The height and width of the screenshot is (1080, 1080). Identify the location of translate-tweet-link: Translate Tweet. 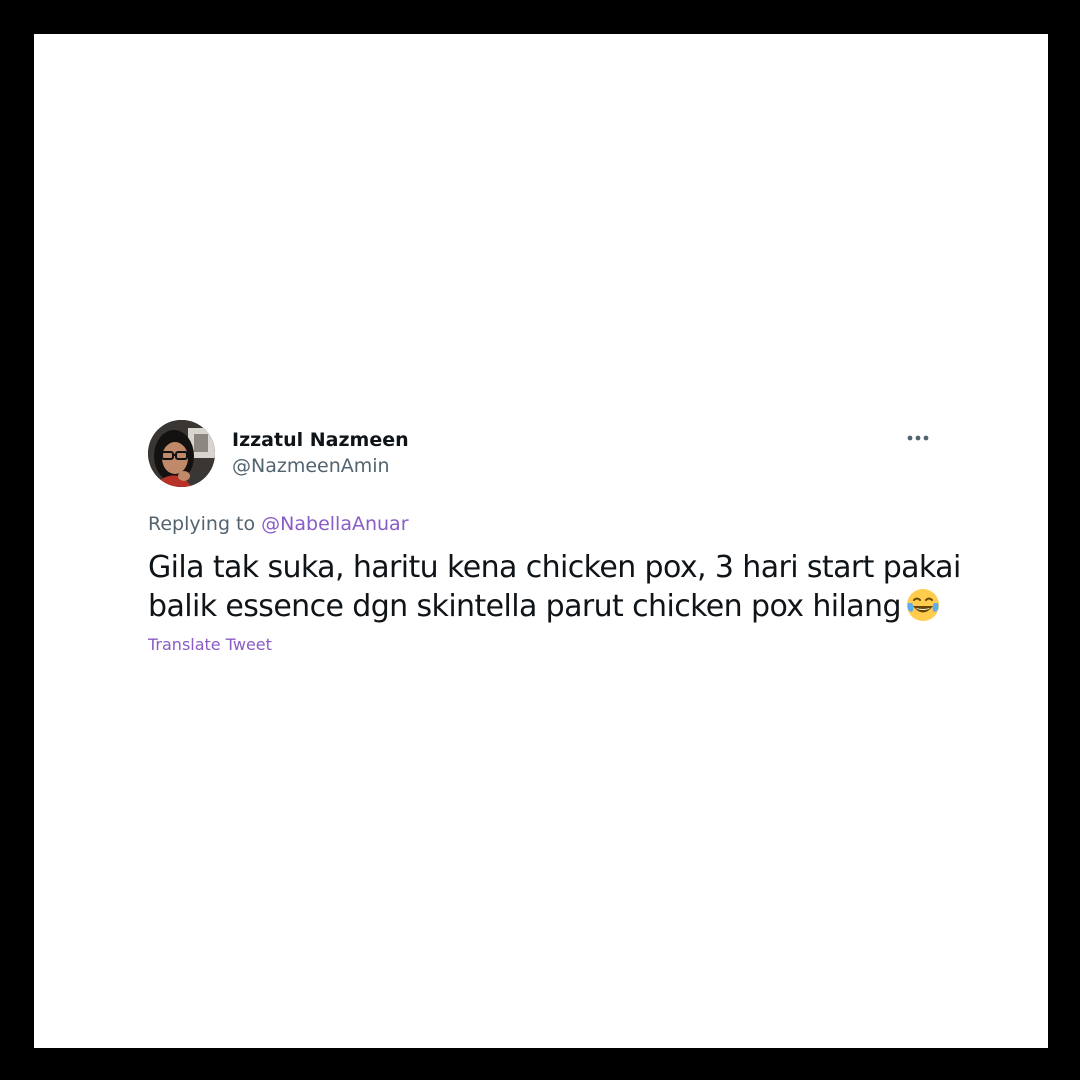
(548, 645).